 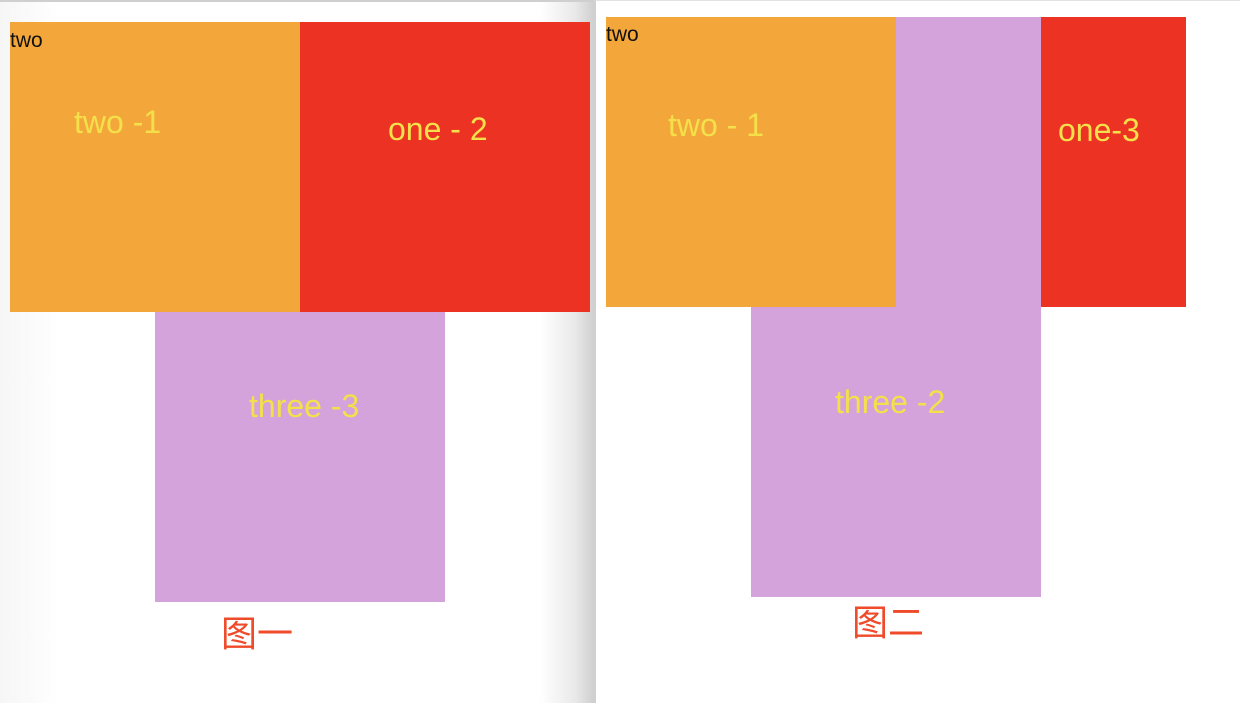 What do you see at coordinates (257, 634) in the screenshot?
I see `figure1-caption: 图一` at bounding box center [257, 634].